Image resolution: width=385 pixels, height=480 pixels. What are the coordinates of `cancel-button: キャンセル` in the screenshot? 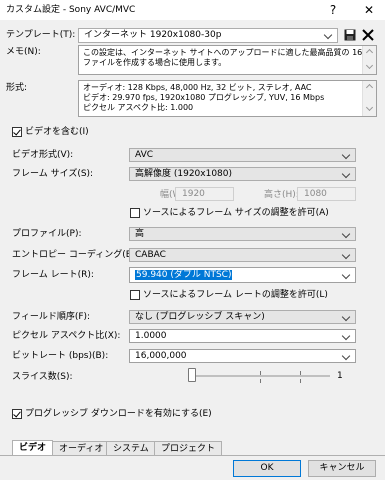 It's located at (342, 468).